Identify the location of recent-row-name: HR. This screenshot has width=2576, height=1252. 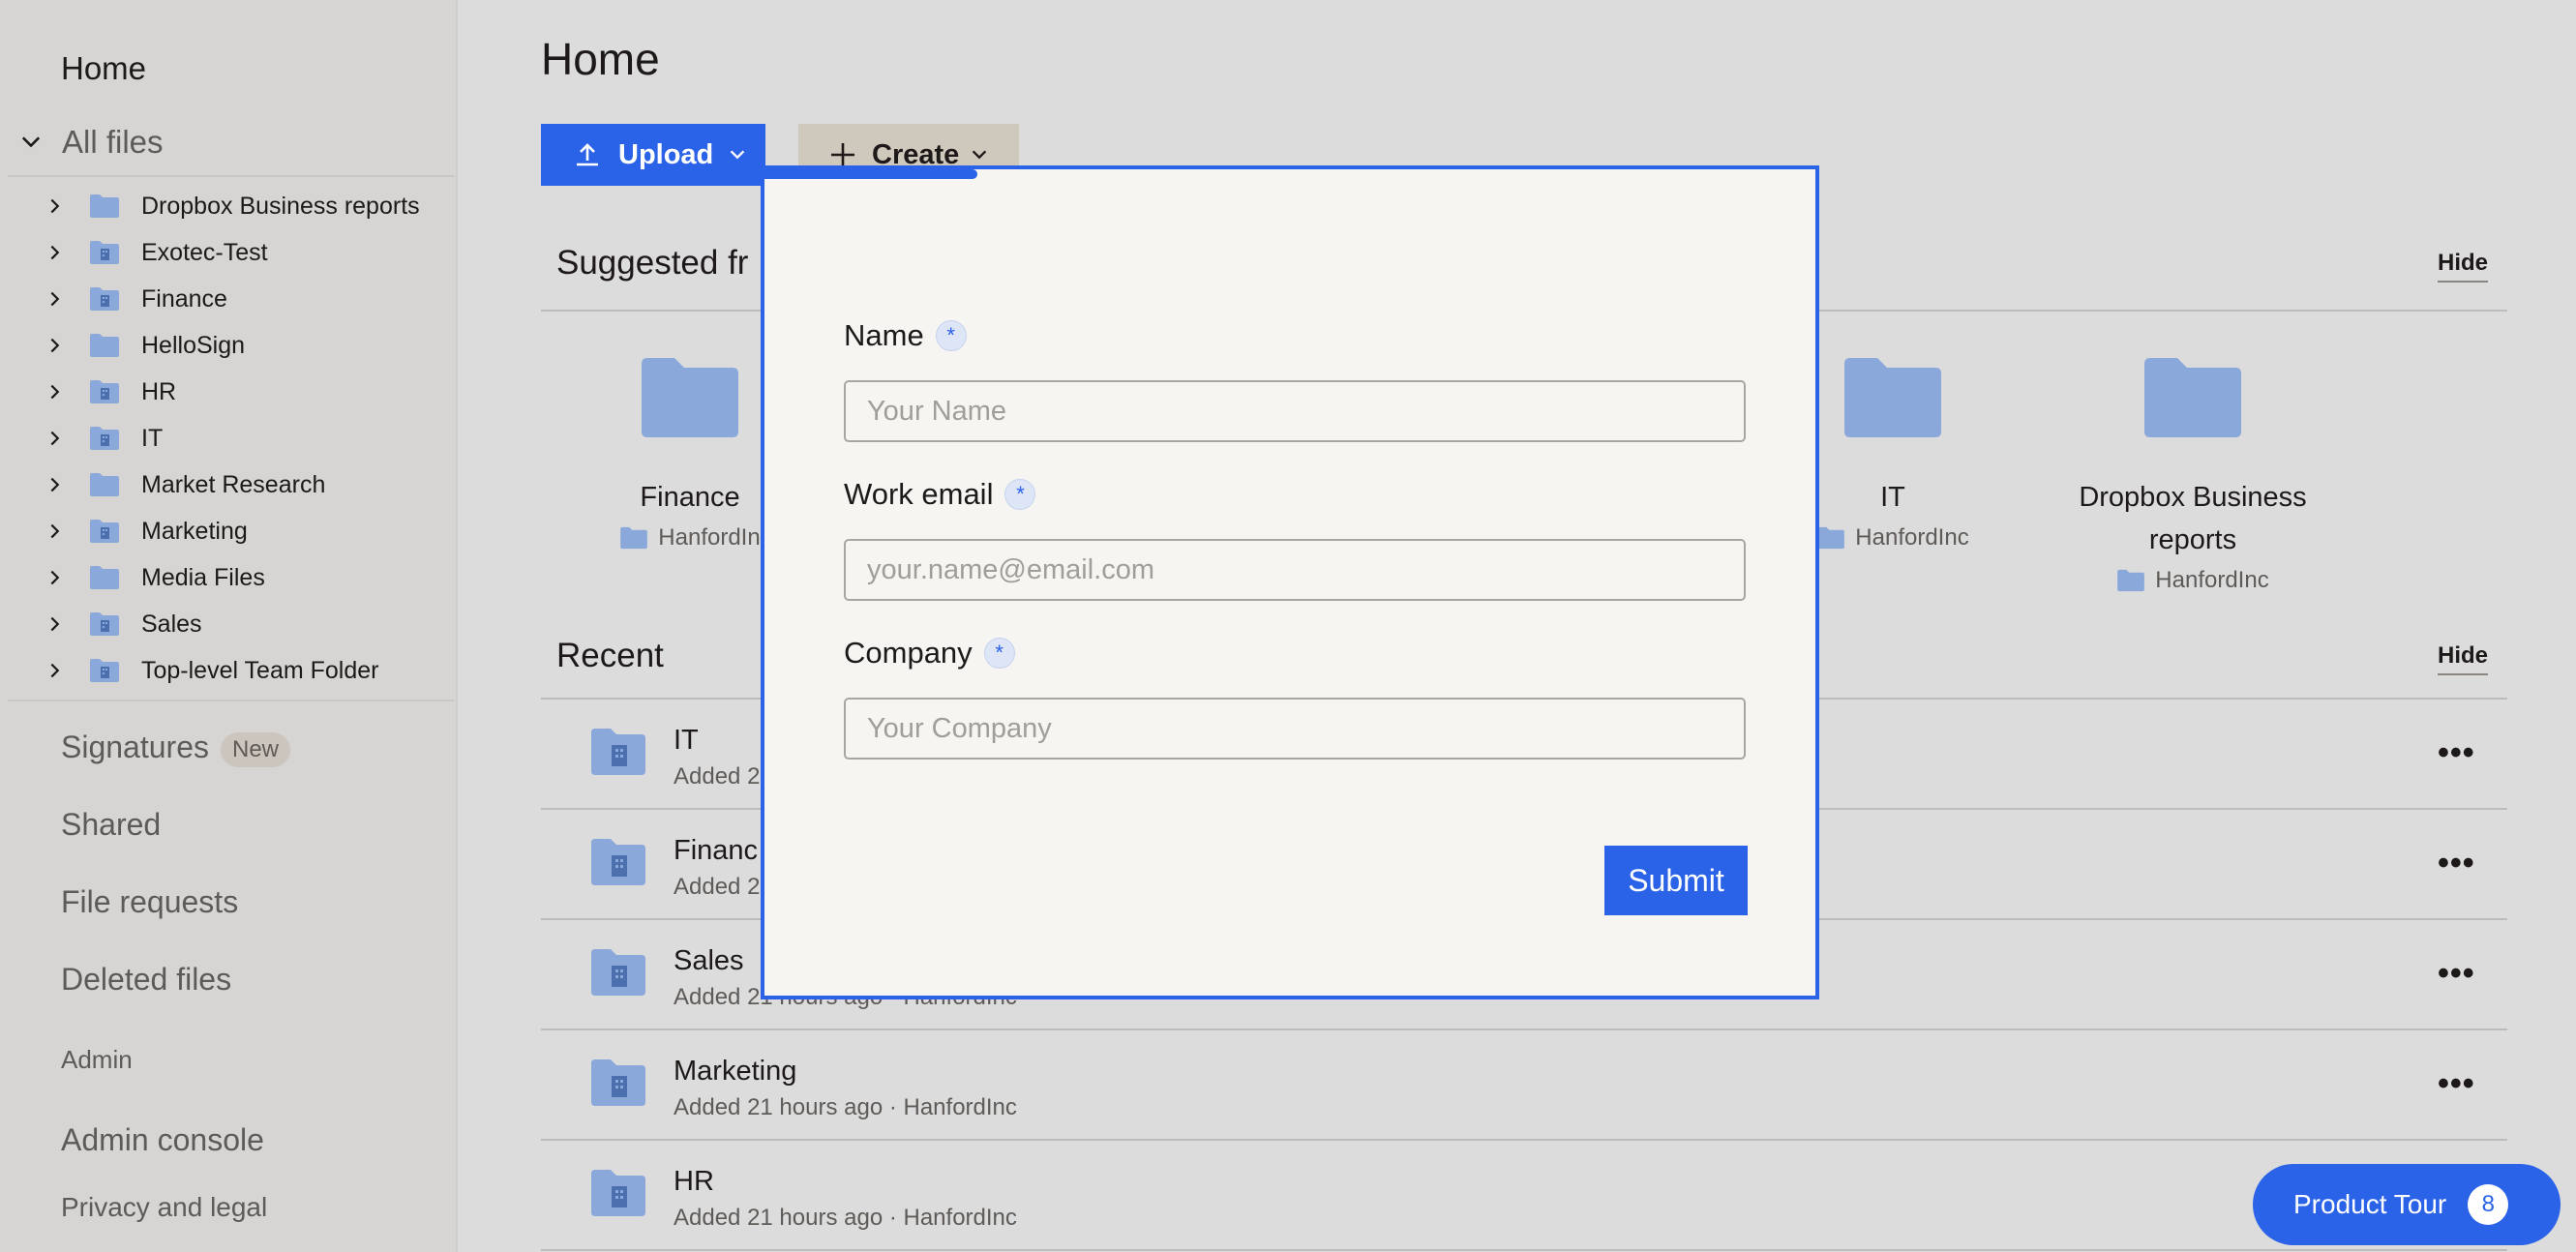
(694, 1181).